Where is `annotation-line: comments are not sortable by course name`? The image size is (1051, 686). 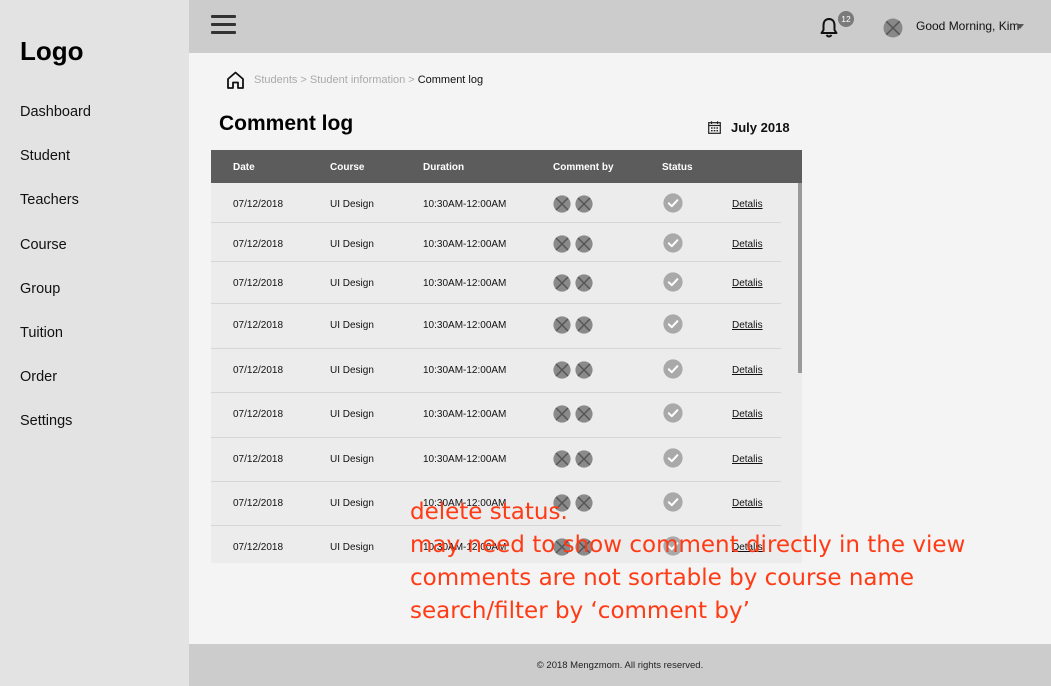
annotation-line: comments are not sortable by course name is located at coordinates (662, 578).